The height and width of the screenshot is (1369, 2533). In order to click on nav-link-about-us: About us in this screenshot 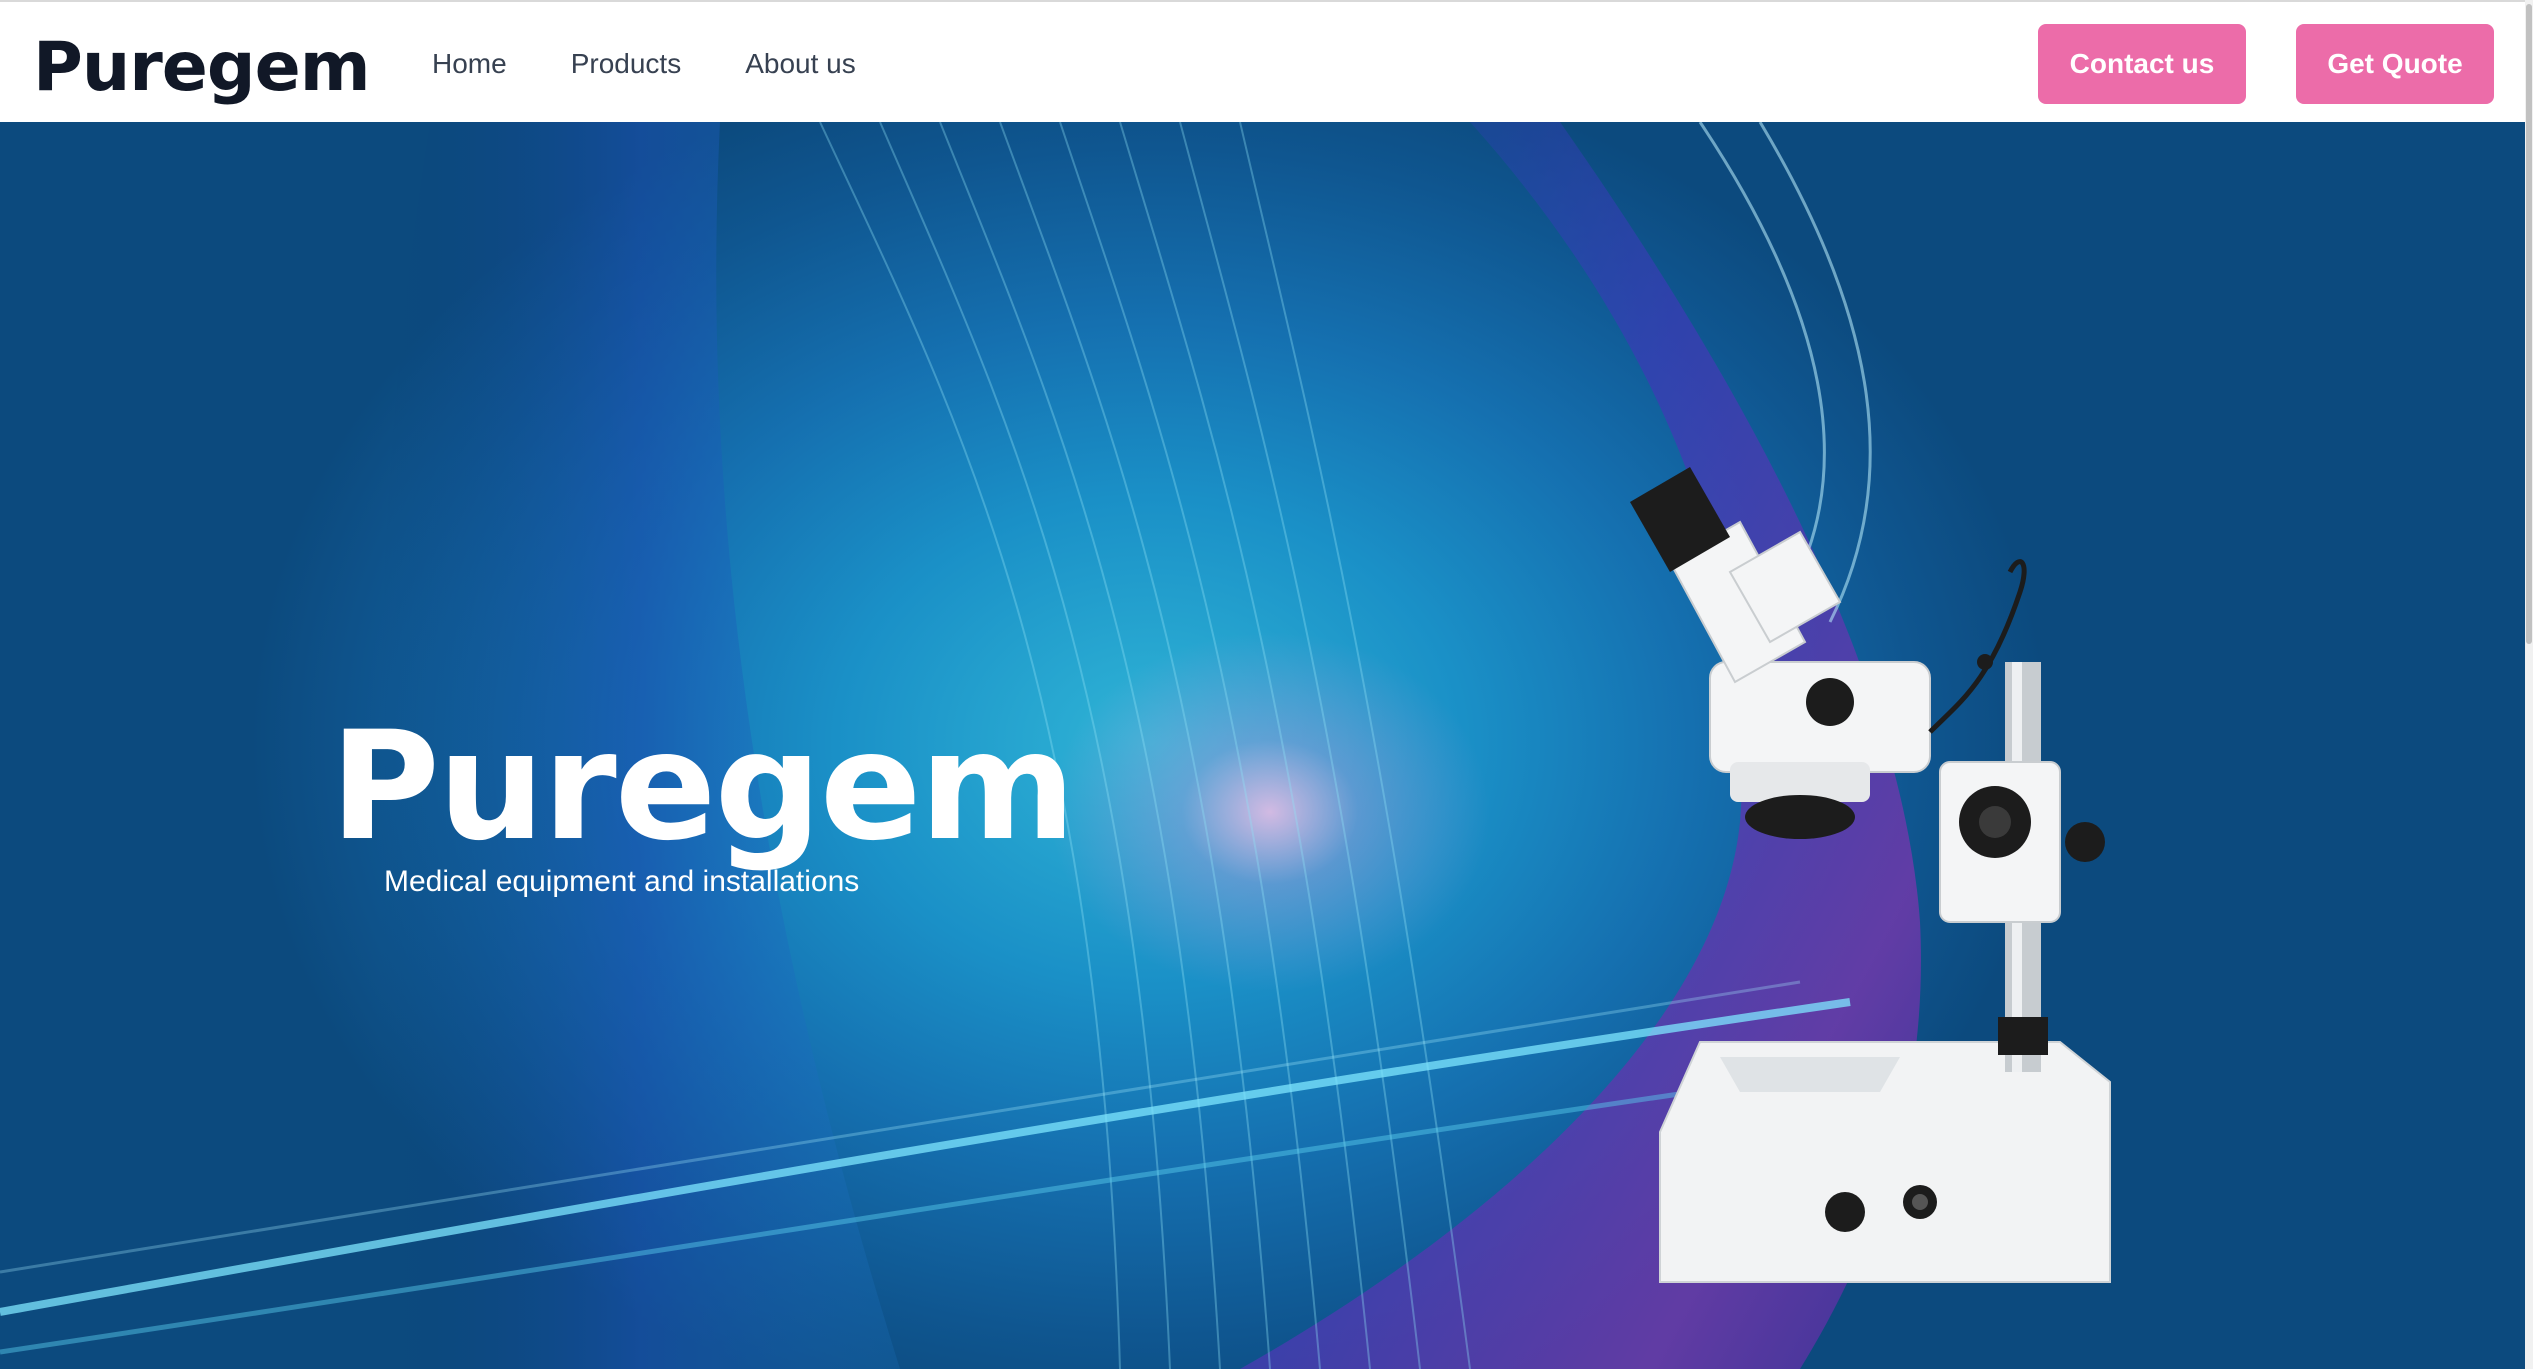, I will do `click(800, 64)`.